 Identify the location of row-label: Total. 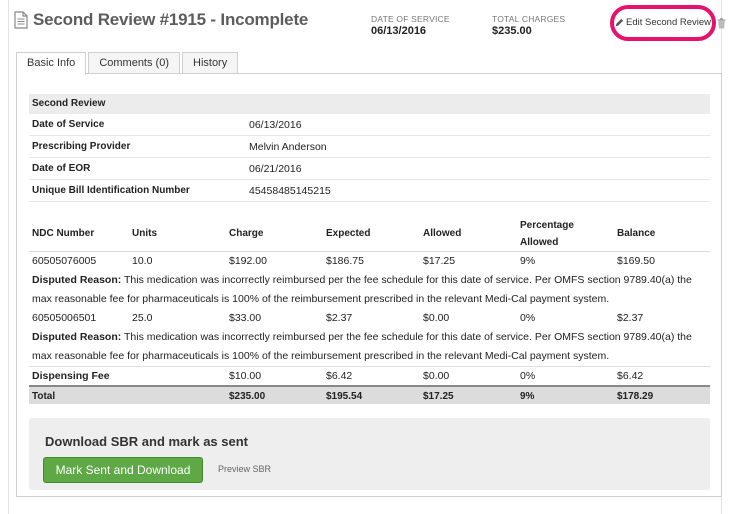
(44, 396).